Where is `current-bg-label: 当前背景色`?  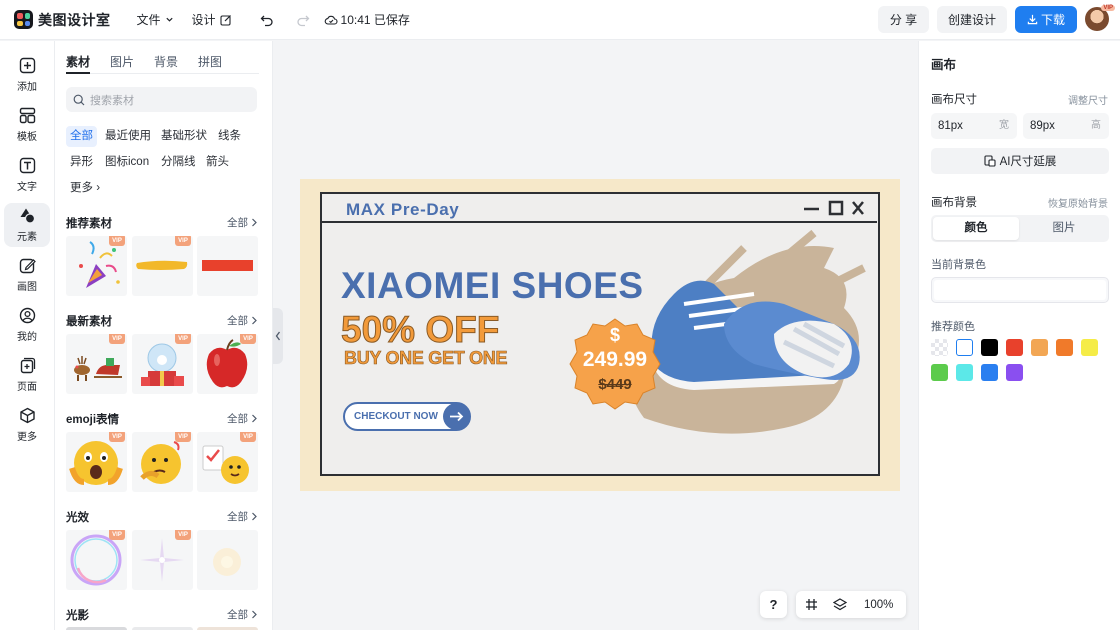
current-bg-label: 当前背景色 is located at coordinates (958, 265).